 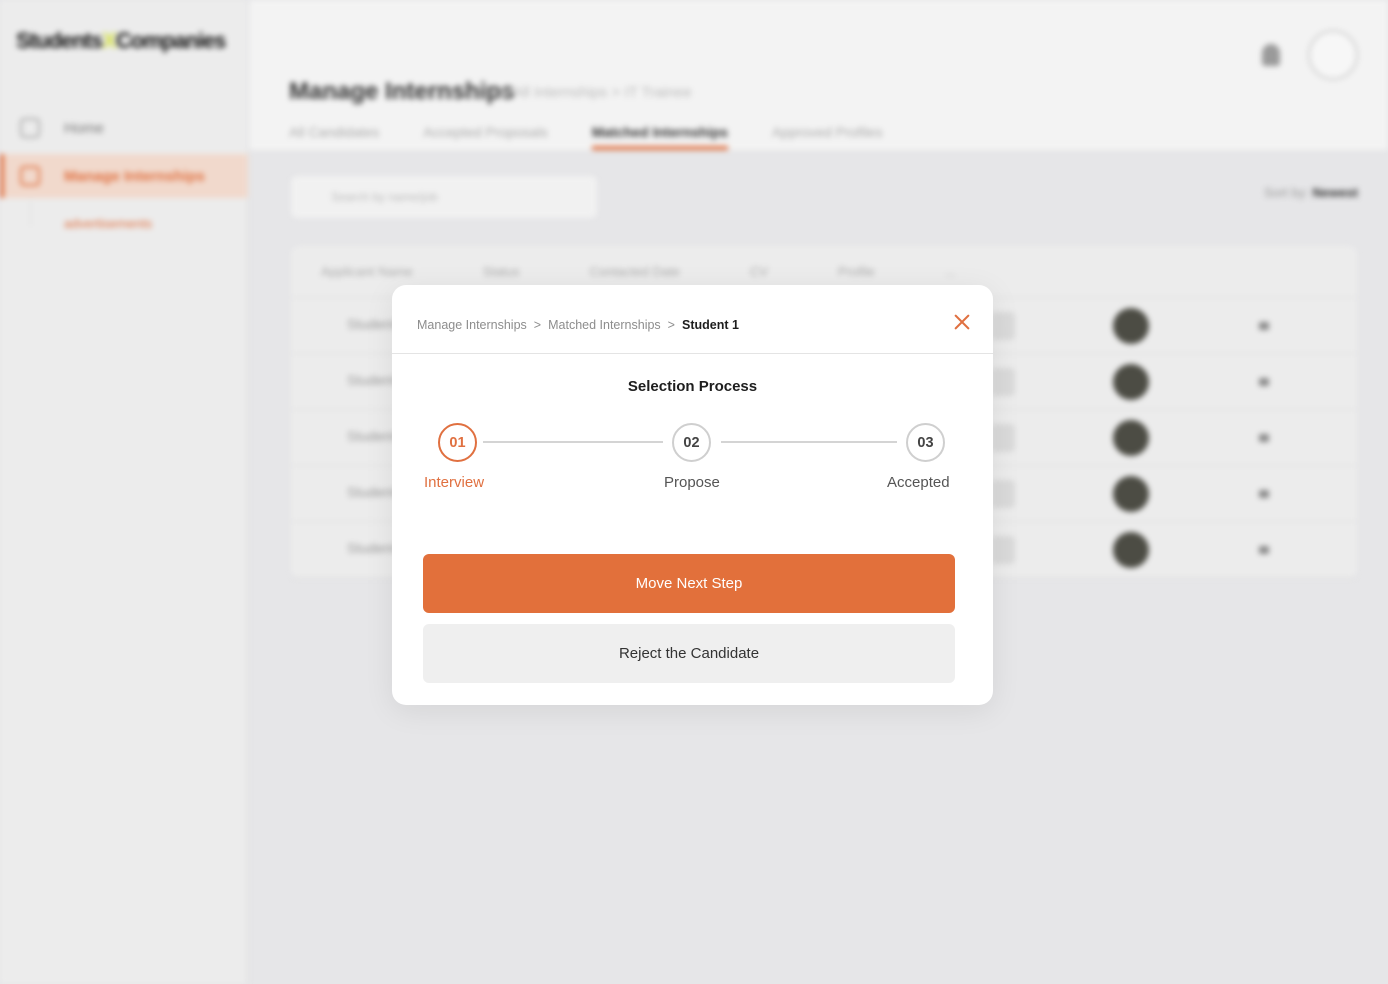 What do you see at coordinates (692, 482) in the screenshot?
I see `step-2-label: Propose` at bounding box center [692, 482].